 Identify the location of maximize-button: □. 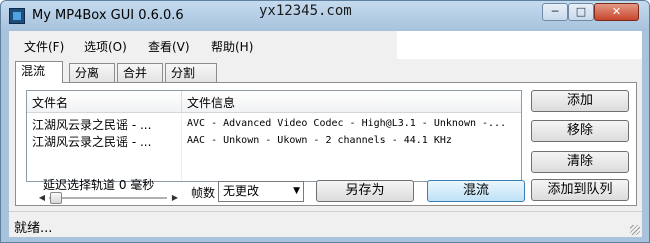
(581, 12).